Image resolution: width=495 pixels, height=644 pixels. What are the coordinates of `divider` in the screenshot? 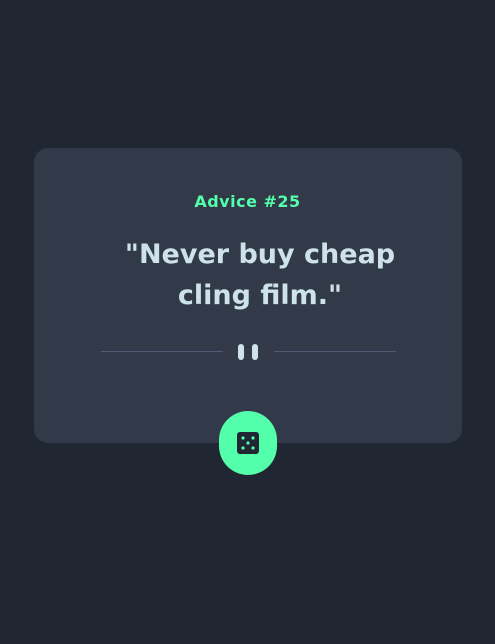 It's located at (248, 352).